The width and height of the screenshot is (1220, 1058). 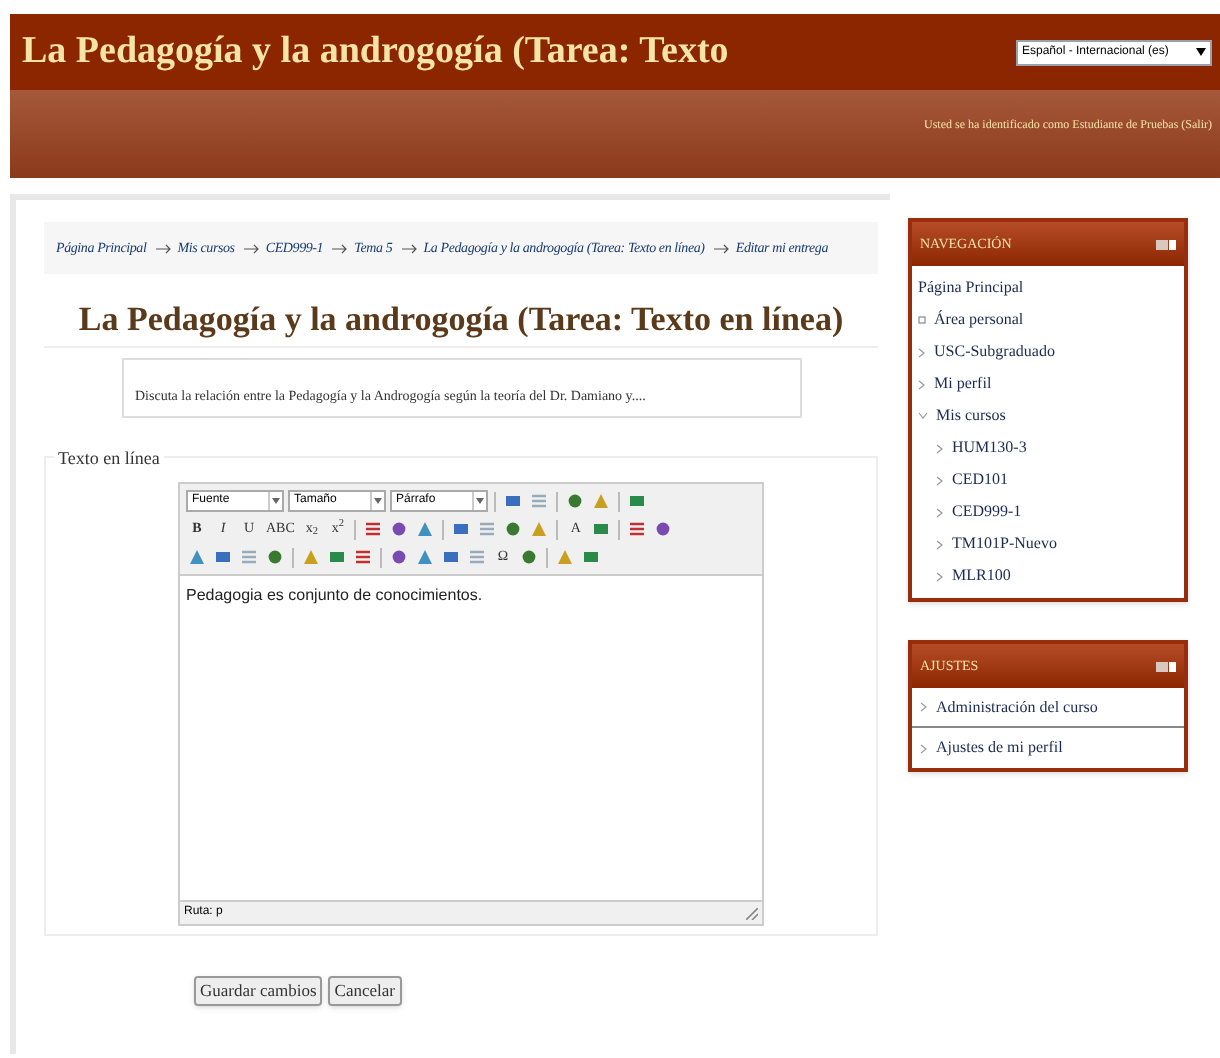 What do you see at coordinates (989, 448) in the screenshot?
I see `nav-link: HUM130-3` at bounding box center [989, 448].